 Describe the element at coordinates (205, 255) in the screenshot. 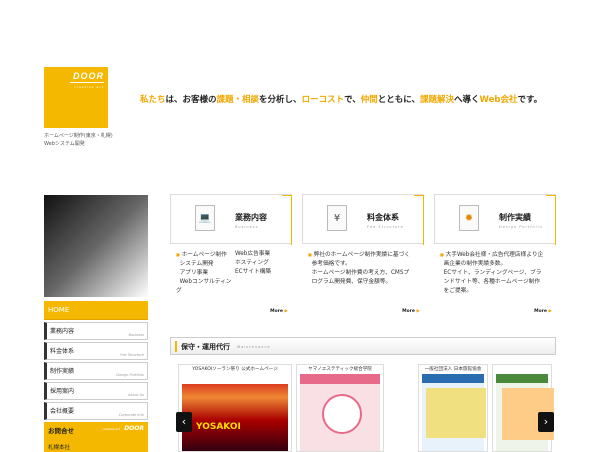

I see `list-item: ■ ホームページ制作` at that location.